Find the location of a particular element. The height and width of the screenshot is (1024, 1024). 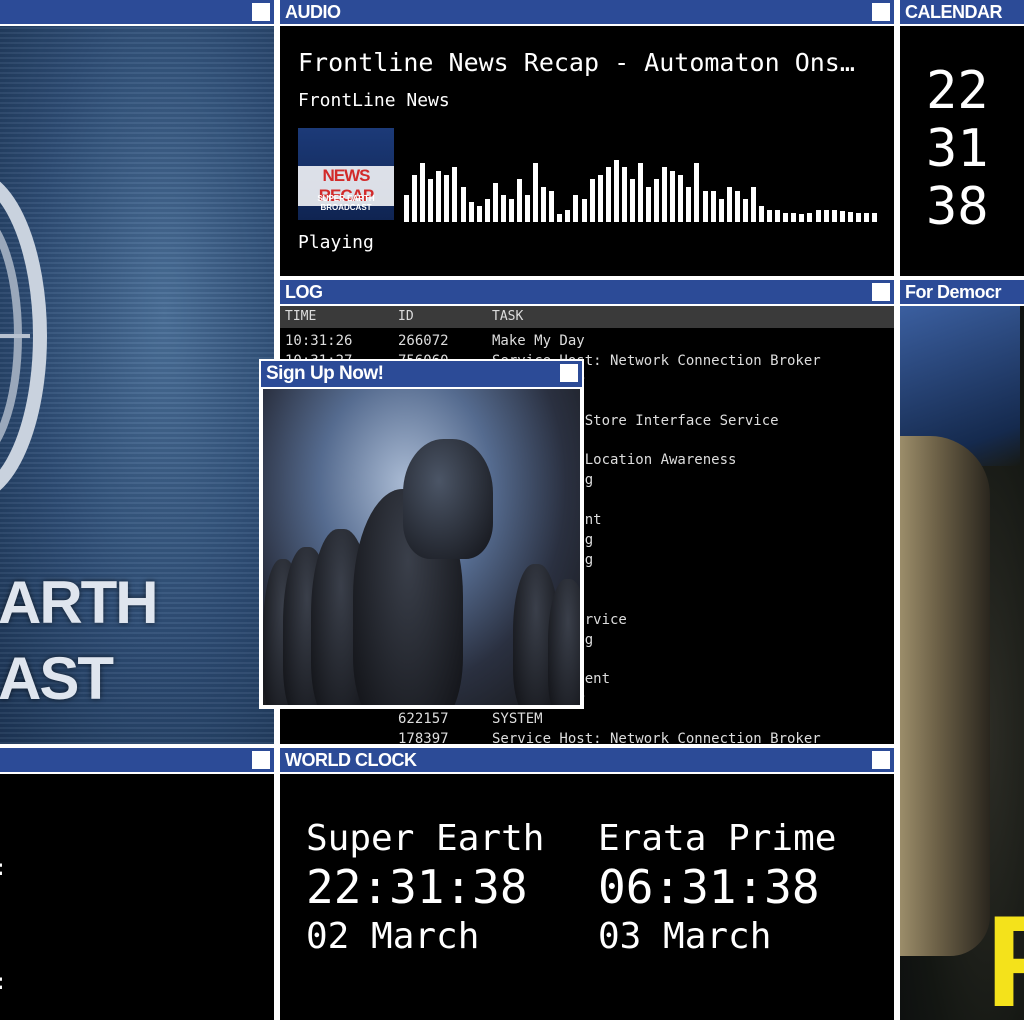

broadcast-close-button is located at coordinates (261, 12).